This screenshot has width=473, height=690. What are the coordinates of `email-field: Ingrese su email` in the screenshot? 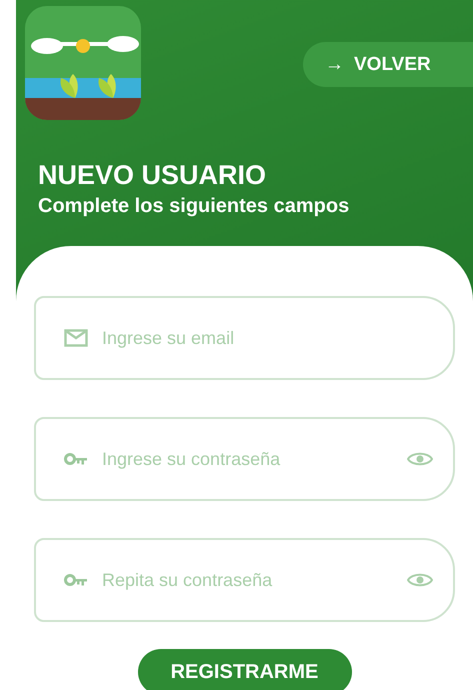 It's located at (266, 338).